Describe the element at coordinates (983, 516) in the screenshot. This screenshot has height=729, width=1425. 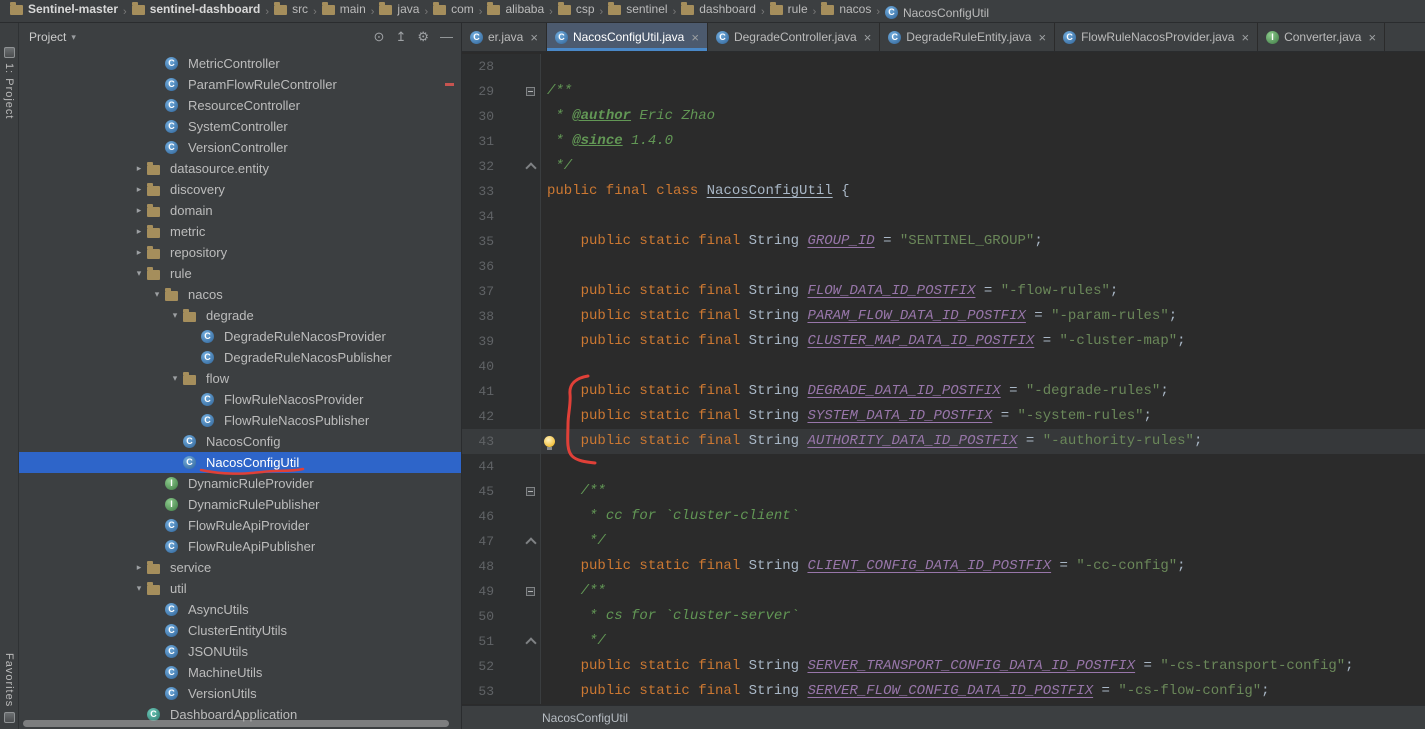
I see `code-text: * cc for `cluster-client`` at that location.